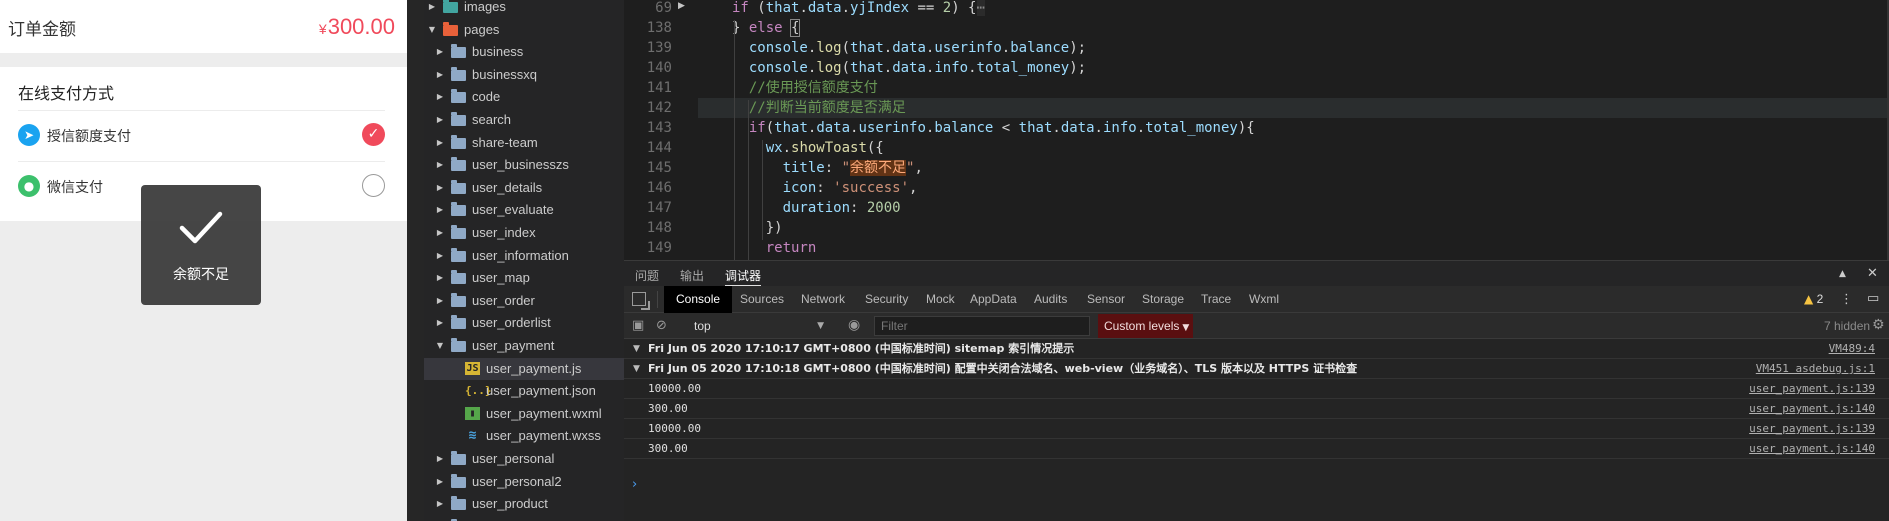 This screenshot has width=1889, height=521. Describe the element at coordinates (854, 325) in the screenshot. I see `live-expression-icon: ◉` at that location.